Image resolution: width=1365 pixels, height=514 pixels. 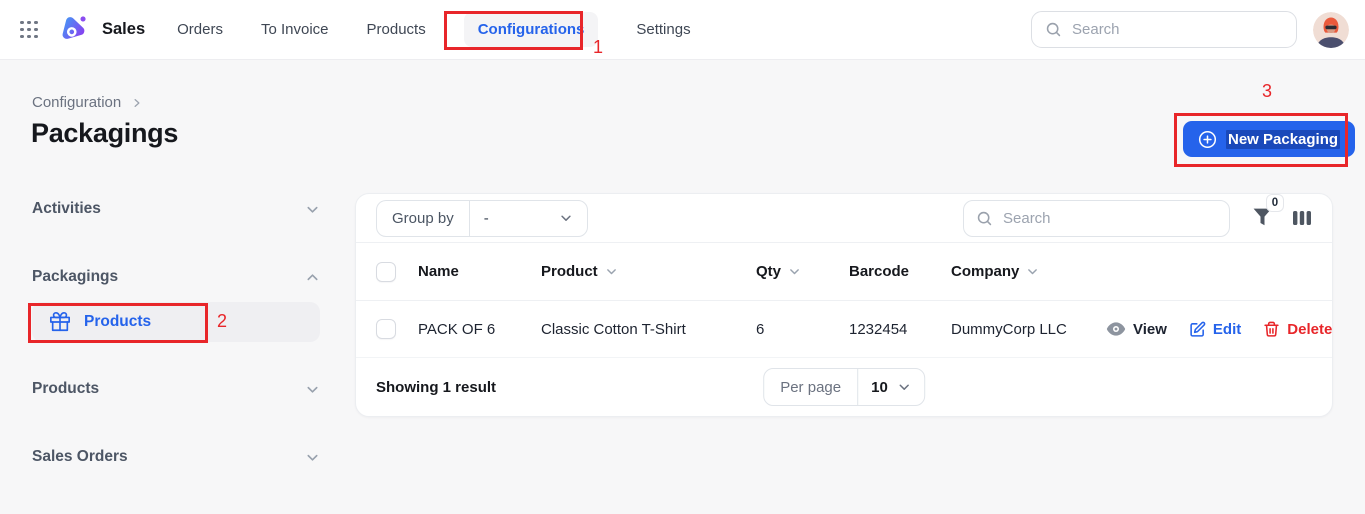 What do you see at coordinates (438, 271) in the screenshot?
I see `column-header-name: Name` at bounding box center [438, 271].